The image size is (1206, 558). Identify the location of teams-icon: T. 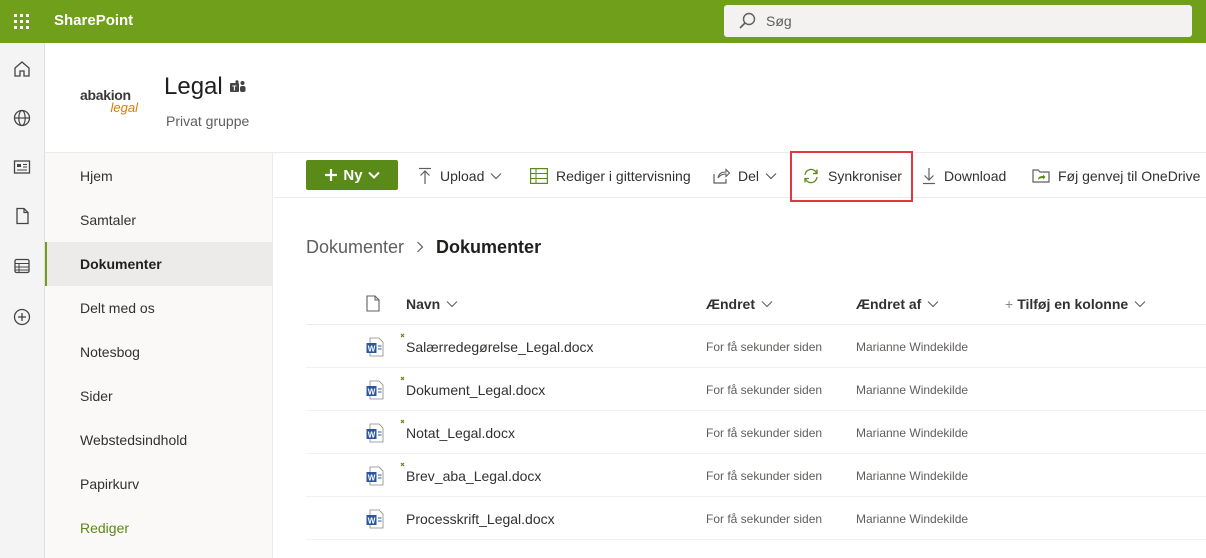
(238, 87).